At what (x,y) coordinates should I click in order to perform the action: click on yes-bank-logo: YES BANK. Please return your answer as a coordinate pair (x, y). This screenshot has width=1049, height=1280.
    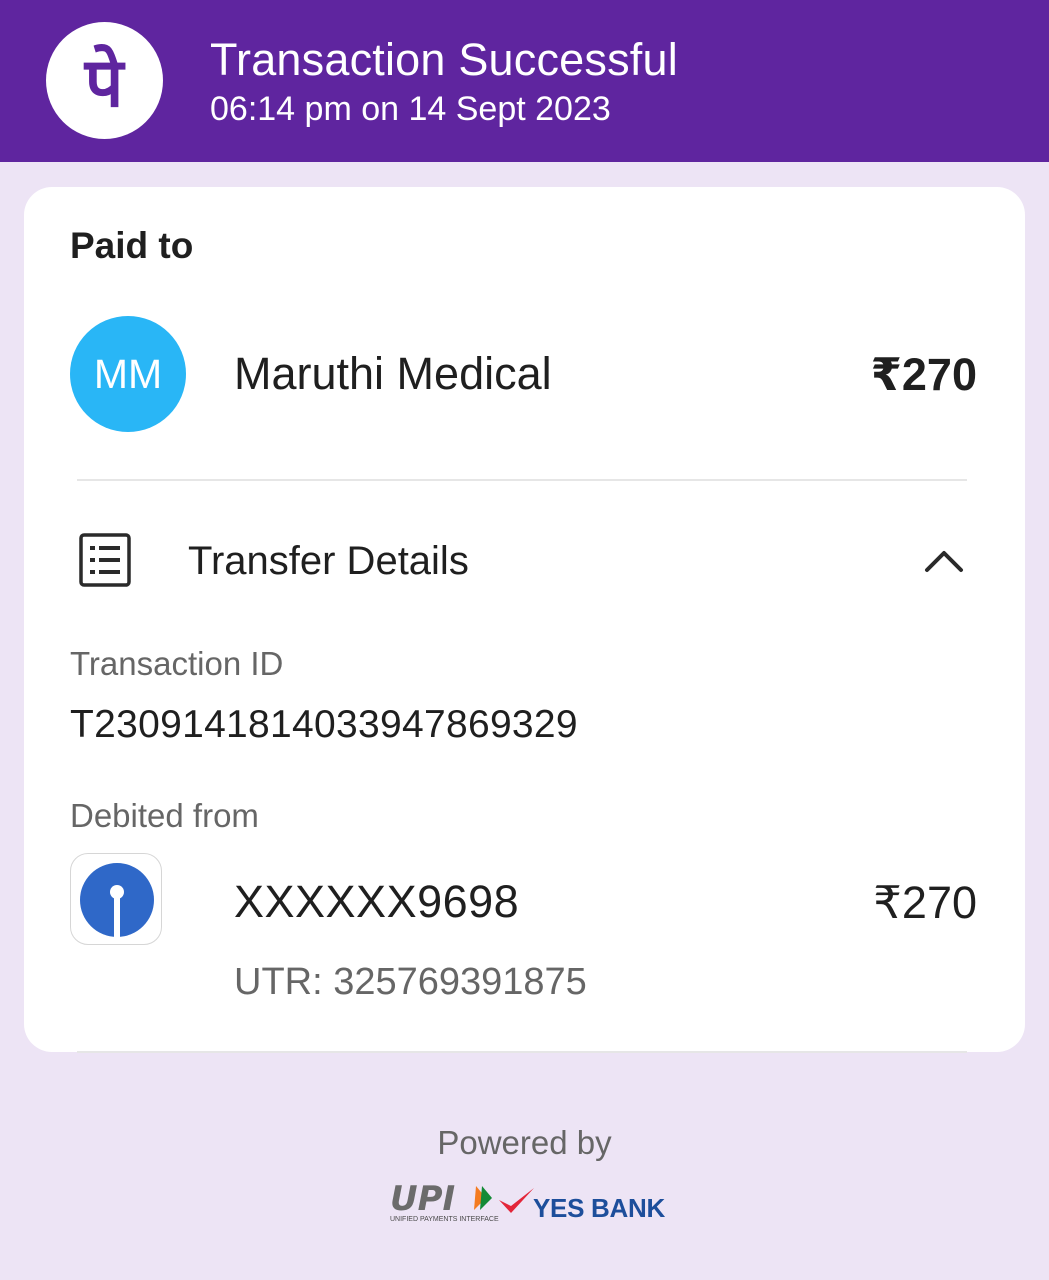
    Looking at the image, I should click on (599, 1208).